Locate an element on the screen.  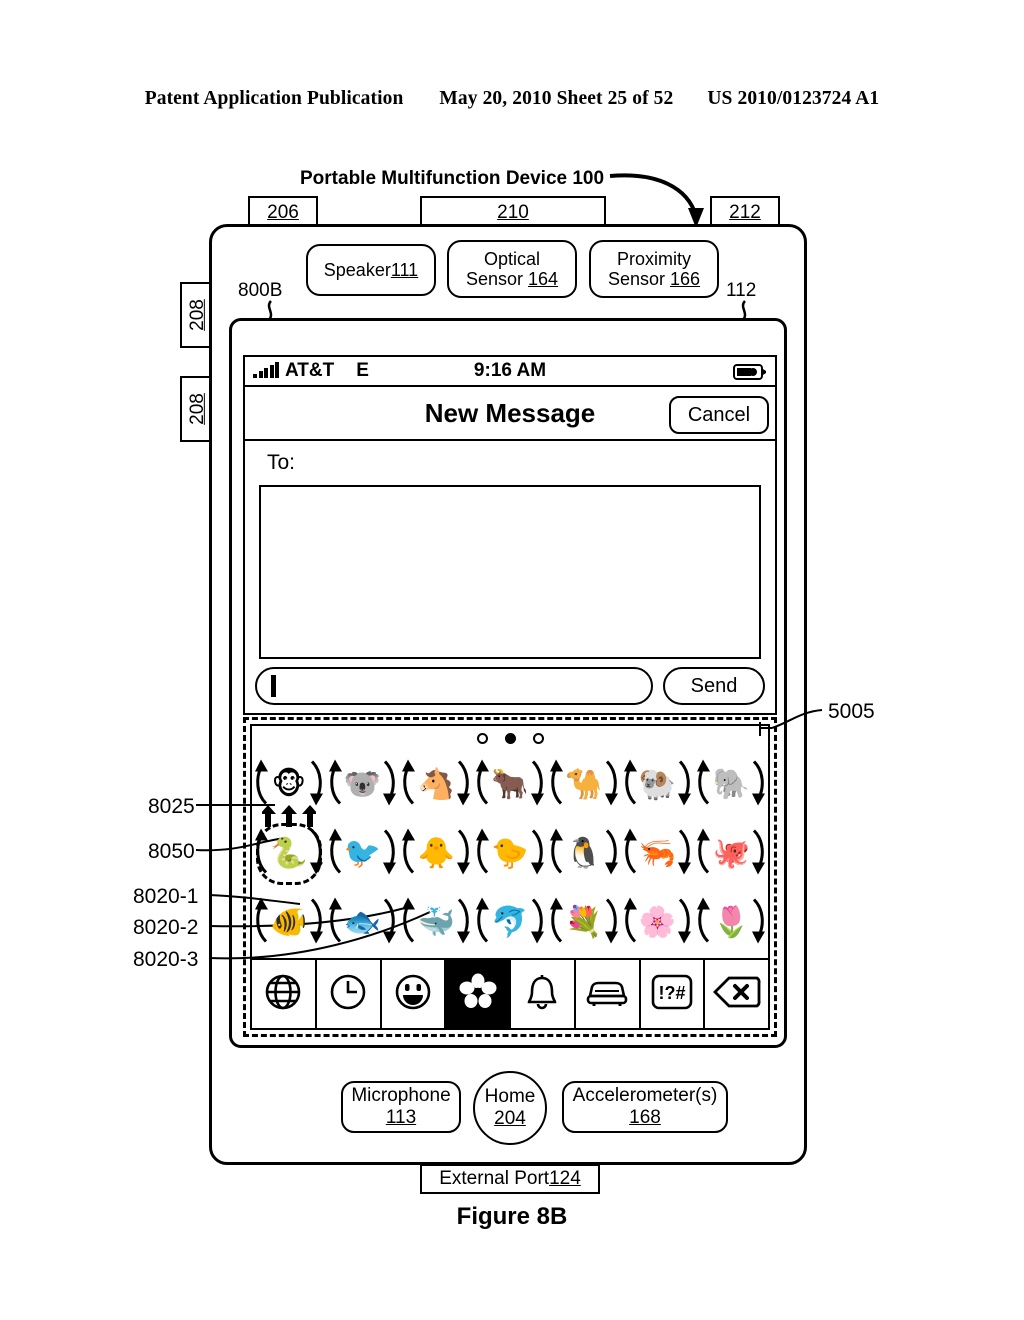
dolphin-emoji: 🐬 is located at coordinates (510, 923).